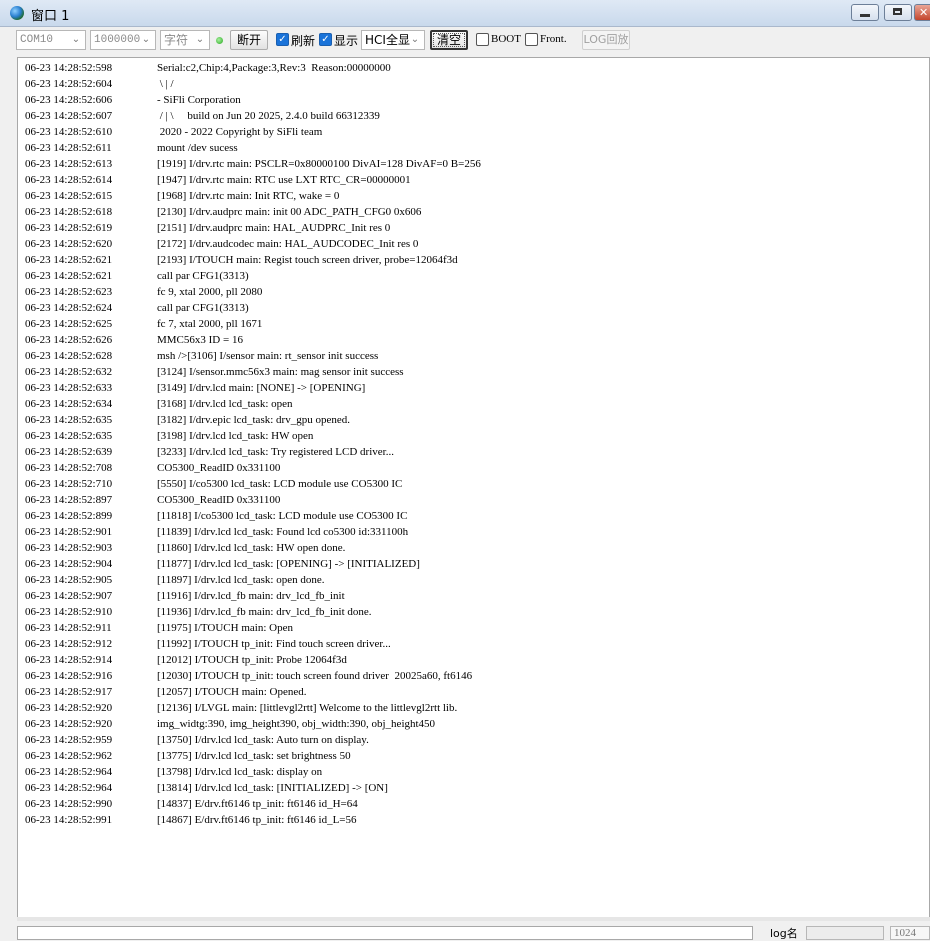 Image resolution: width=930 pixels, height=941 pixels. What do you see at coordinates (69, 244) in the screenshot?
I see `log-timestamp: 06-23 14:28:52:620` at bounding box center [69, 244].